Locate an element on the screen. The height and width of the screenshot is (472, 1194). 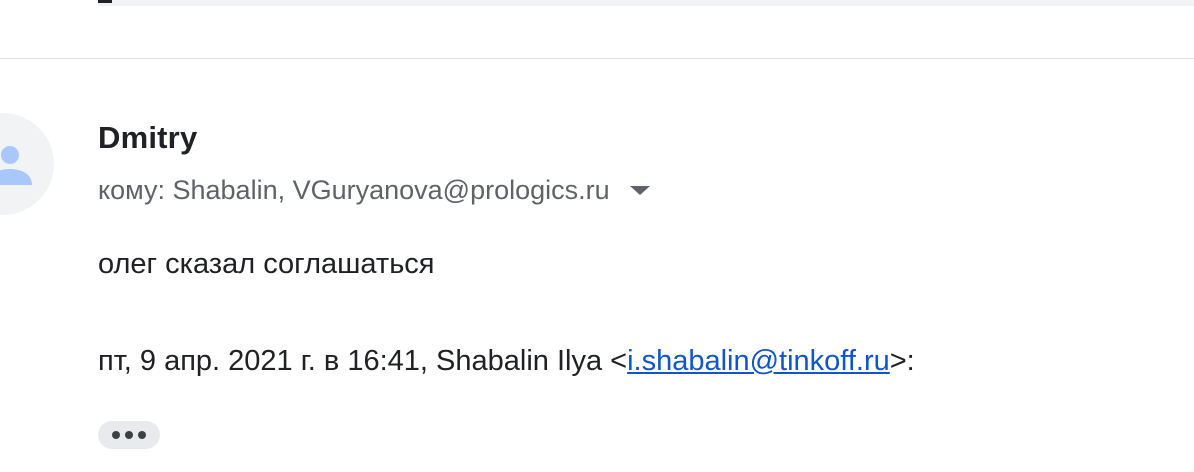
quote-email-link: i.shabalin@tinkoff.ru is located at coordinates (758, 361).